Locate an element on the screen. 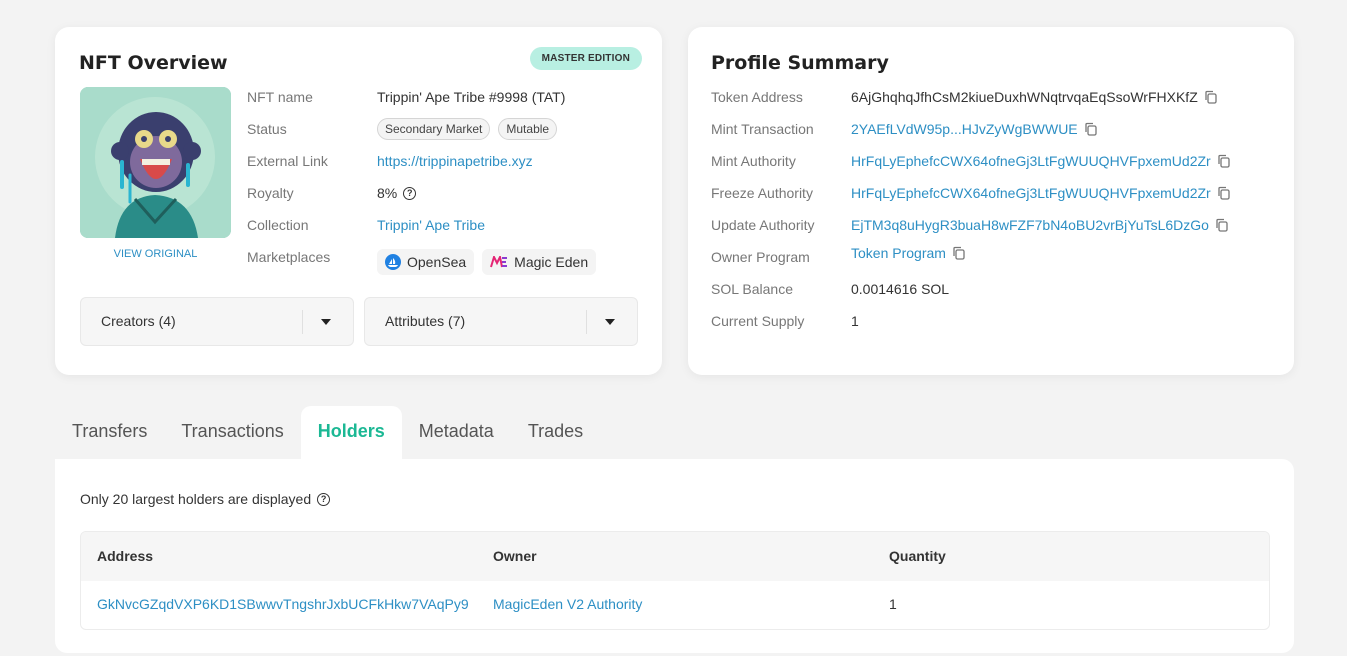  opensea-icon is located at coordinates (393, 262).